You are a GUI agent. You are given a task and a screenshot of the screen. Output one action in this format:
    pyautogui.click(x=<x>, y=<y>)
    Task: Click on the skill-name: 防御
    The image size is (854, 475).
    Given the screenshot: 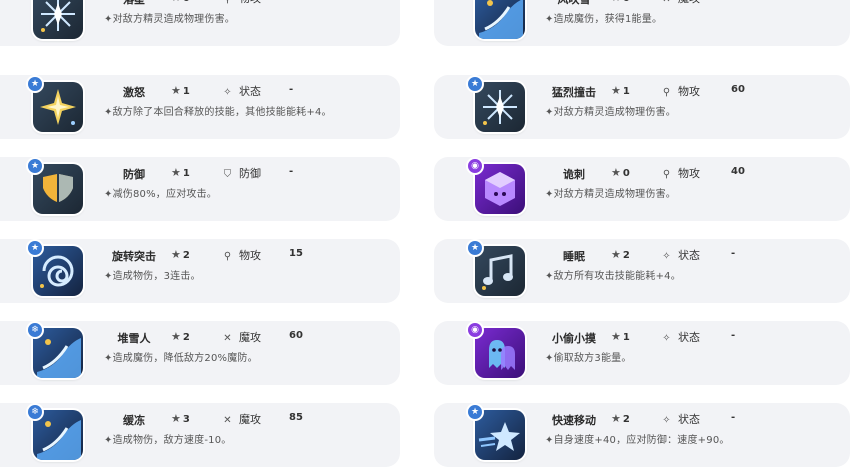 What is the action you would take?
    pyautogui.click(x=134, y=174)
    